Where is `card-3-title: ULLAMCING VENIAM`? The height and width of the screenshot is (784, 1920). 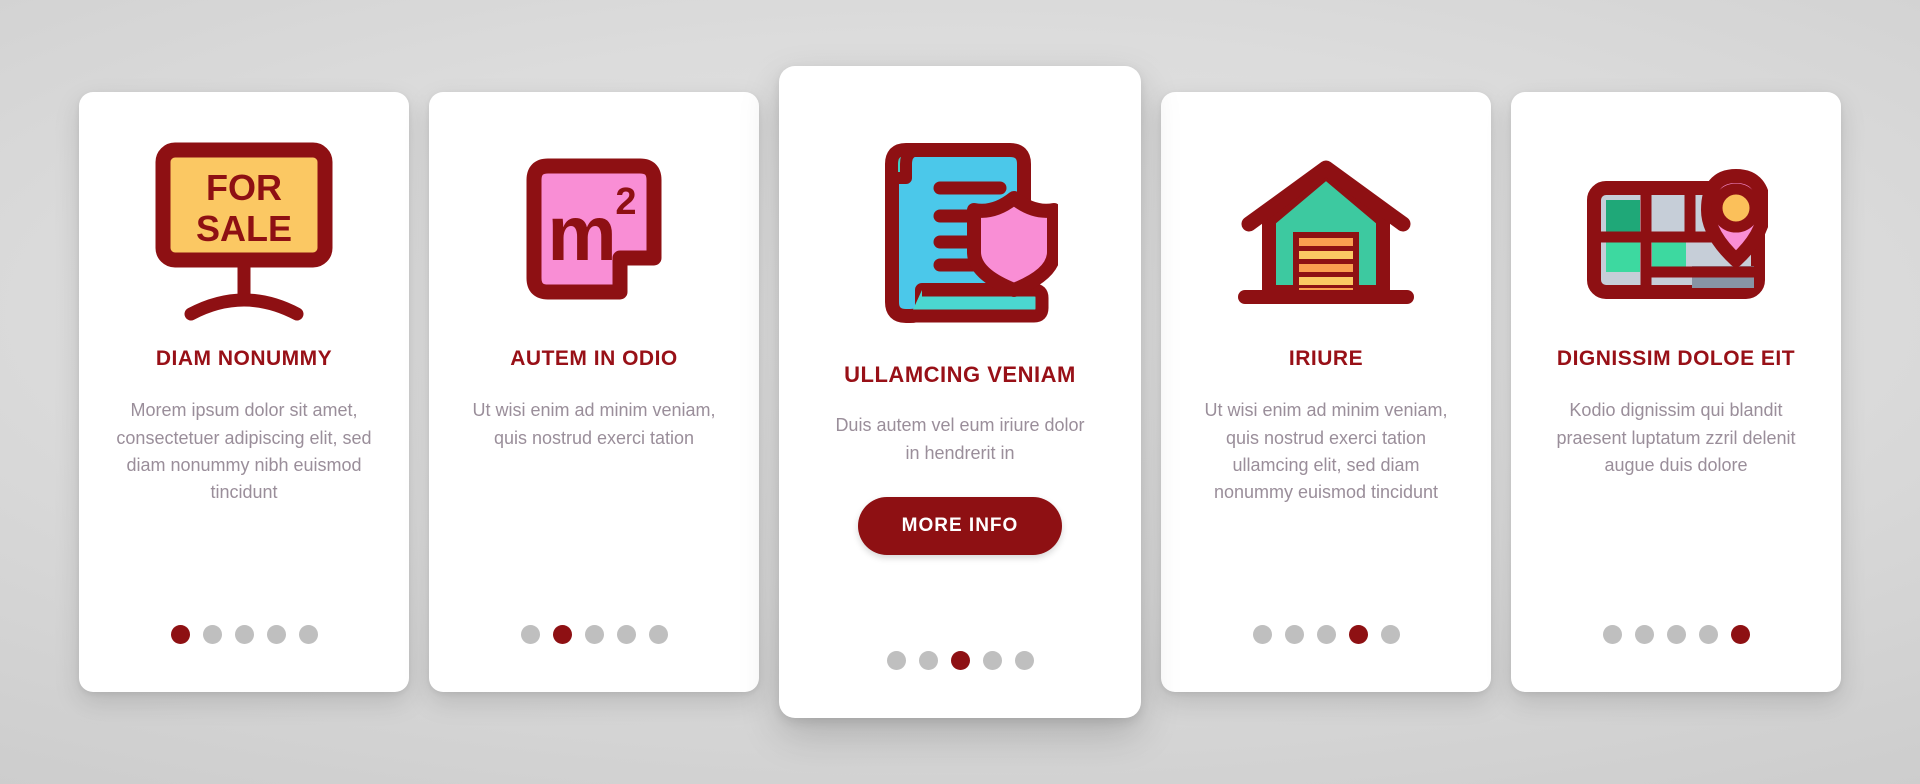 card-3-title: ULLAMCING VENIAM is located at coordinates (960, 374).